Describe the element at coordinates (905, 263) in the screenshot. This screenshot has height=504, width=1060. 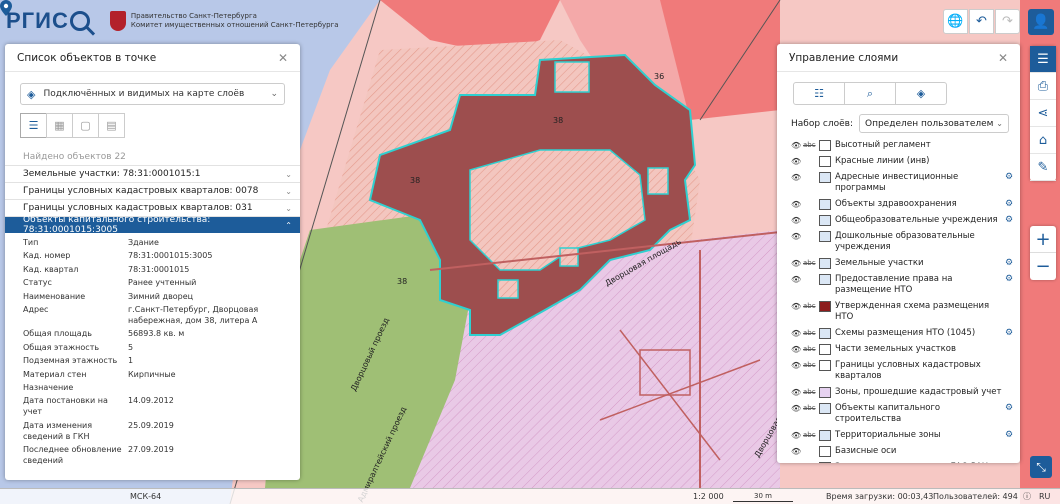
I see `layer-row: 👁 abc Земельные участки ⚙` at that location.